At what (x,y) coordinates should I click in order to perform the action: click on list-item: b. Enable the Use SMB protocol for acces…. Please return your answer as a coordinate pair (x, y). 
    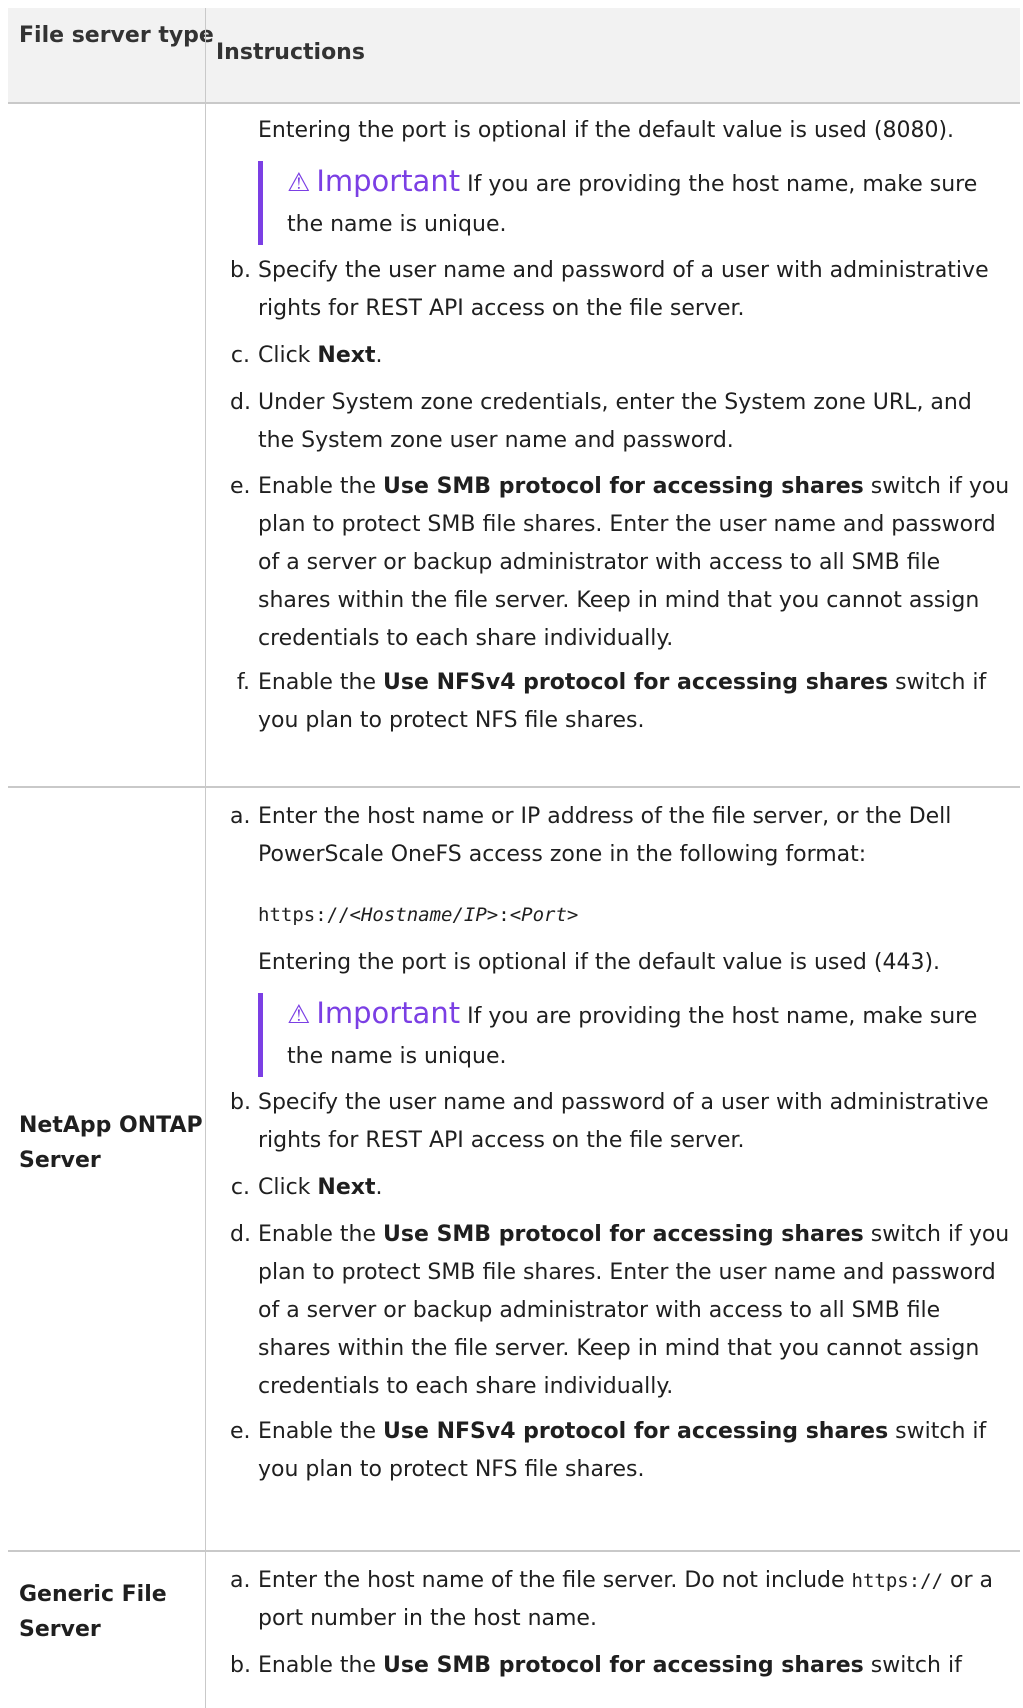
    Looking at the image, I should click on (596, 1665).